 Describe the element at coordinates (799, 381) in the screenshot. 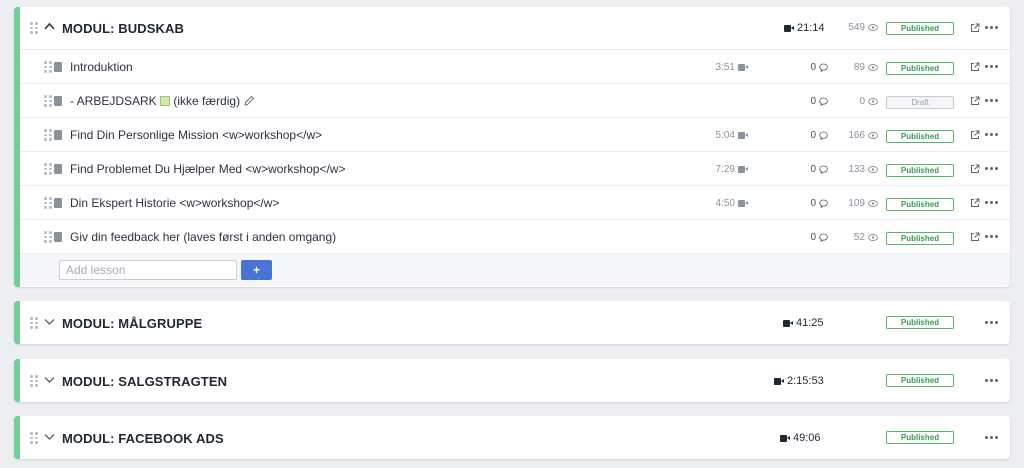

I see `module-duration: 2:15:53` at that location.